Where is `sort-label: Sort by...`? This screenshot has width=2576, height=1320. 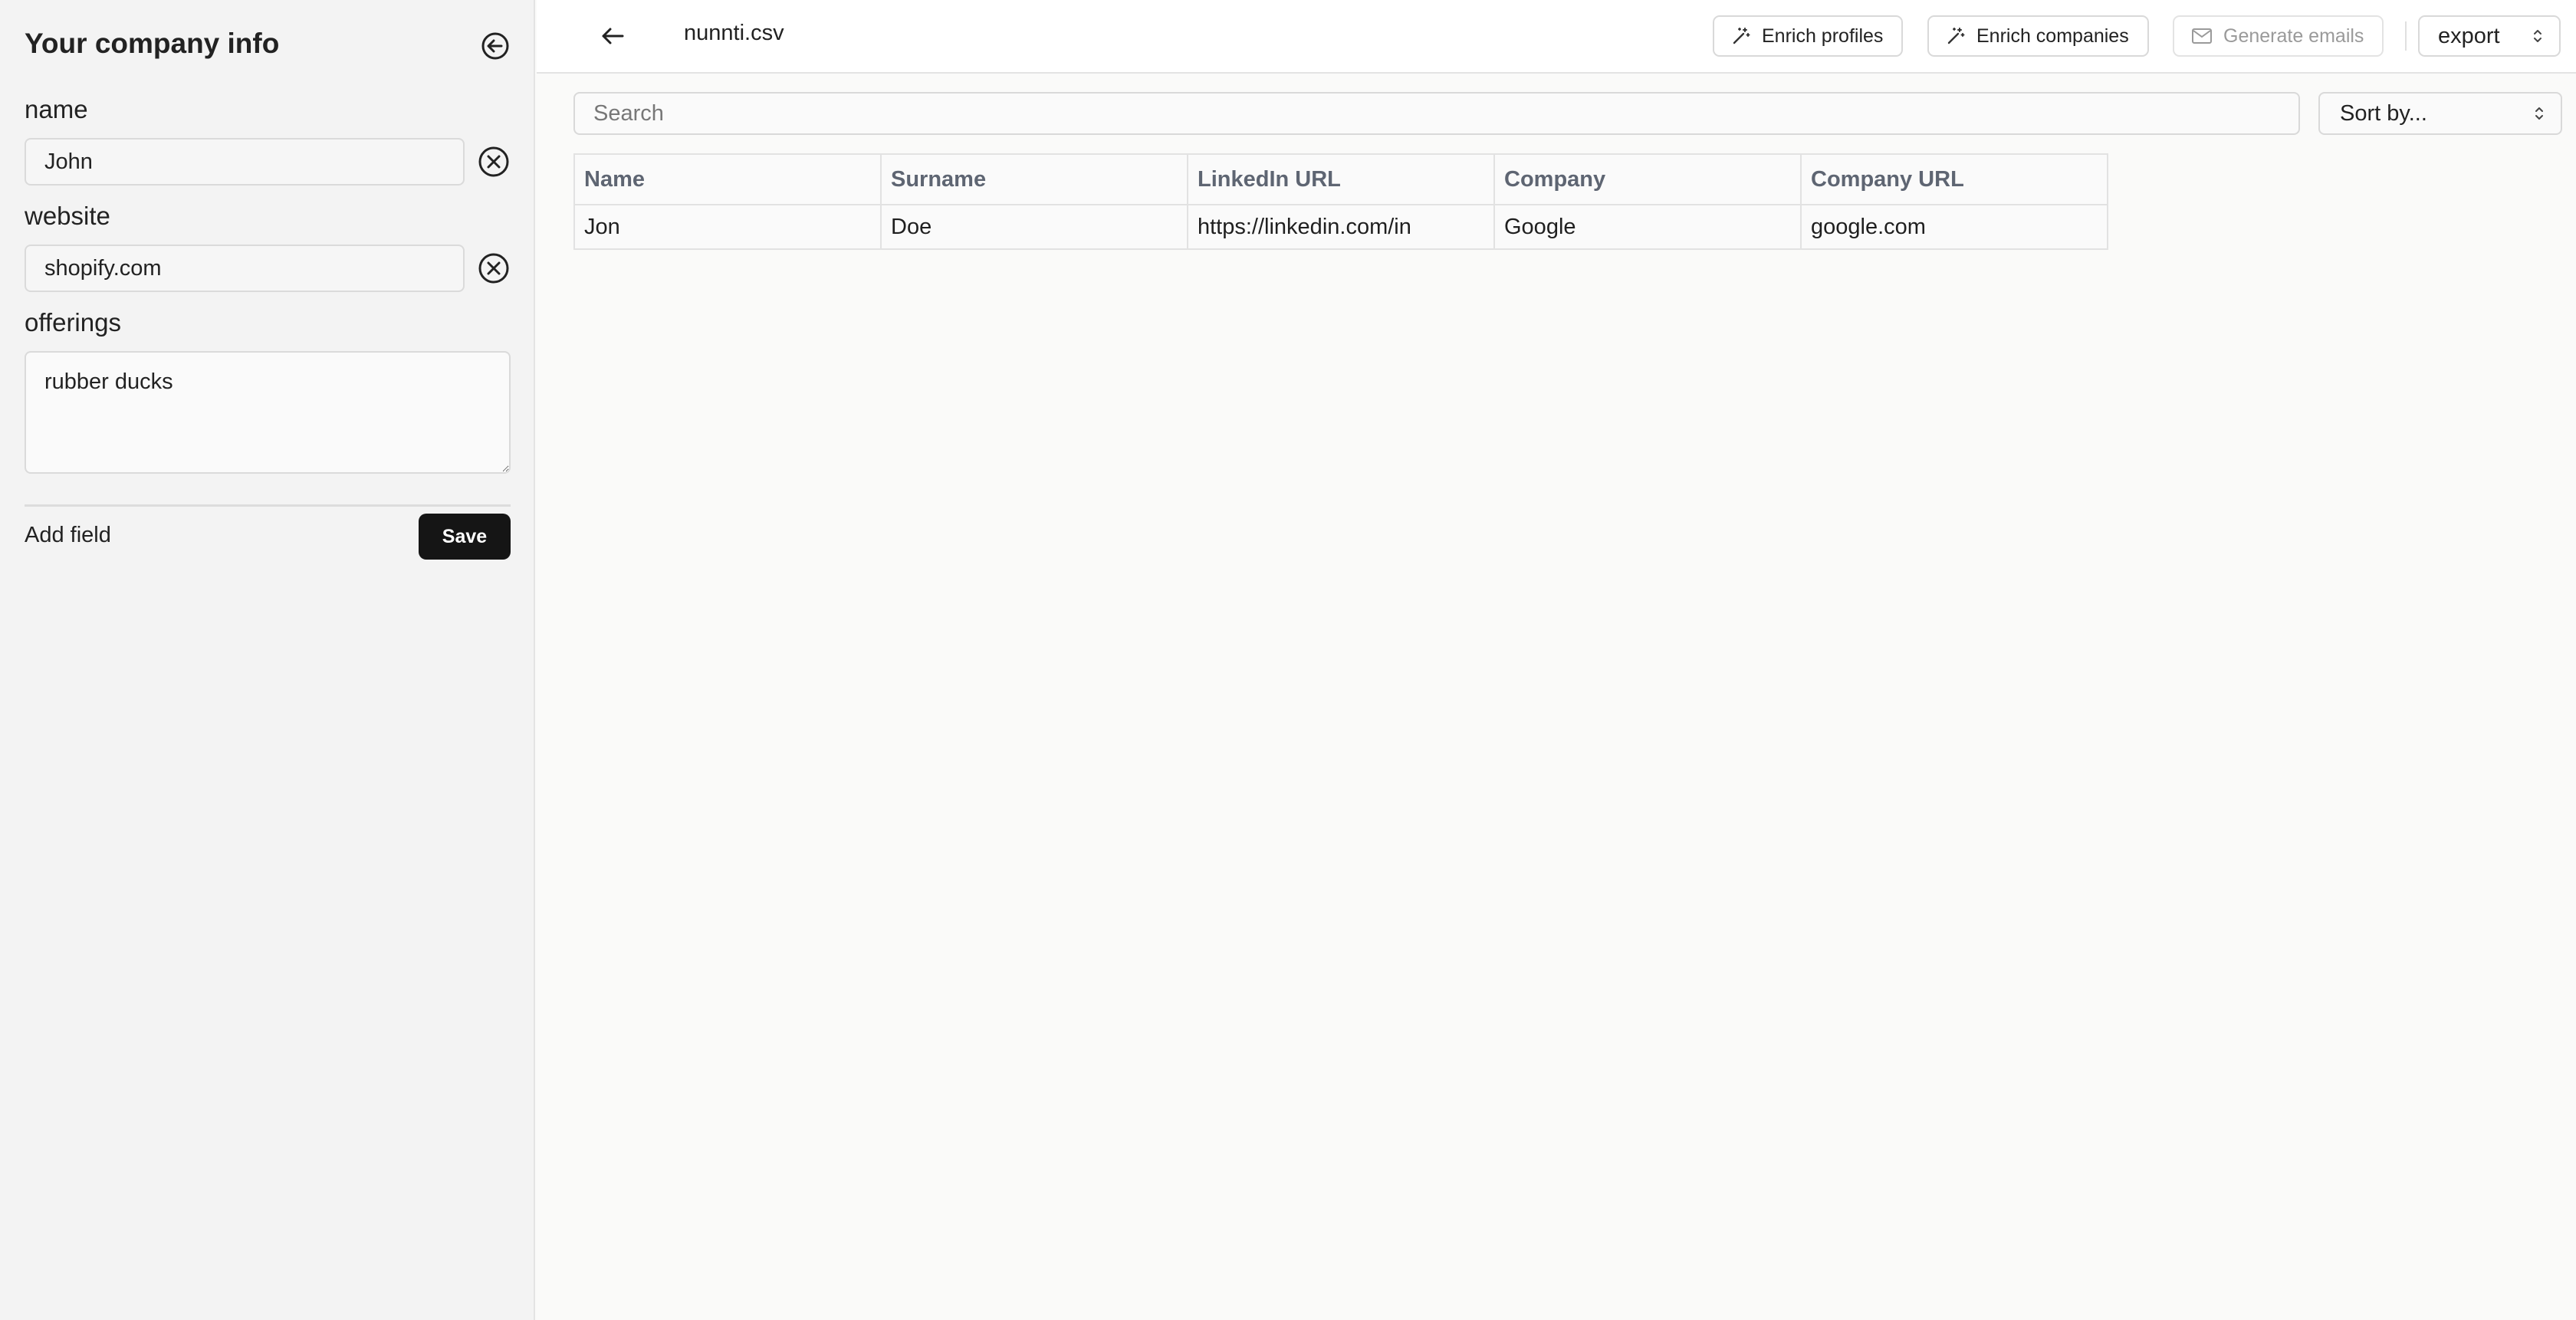 sort-label: Sort by... is located at coordinates (2384, 113).